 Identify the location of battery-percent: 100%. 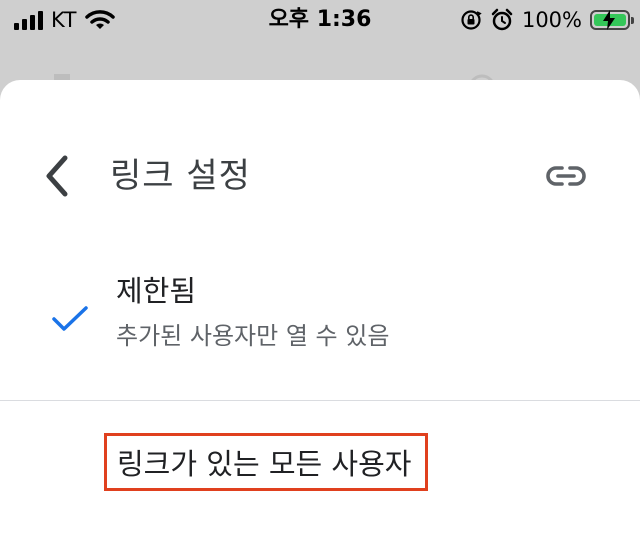
(551, 20).